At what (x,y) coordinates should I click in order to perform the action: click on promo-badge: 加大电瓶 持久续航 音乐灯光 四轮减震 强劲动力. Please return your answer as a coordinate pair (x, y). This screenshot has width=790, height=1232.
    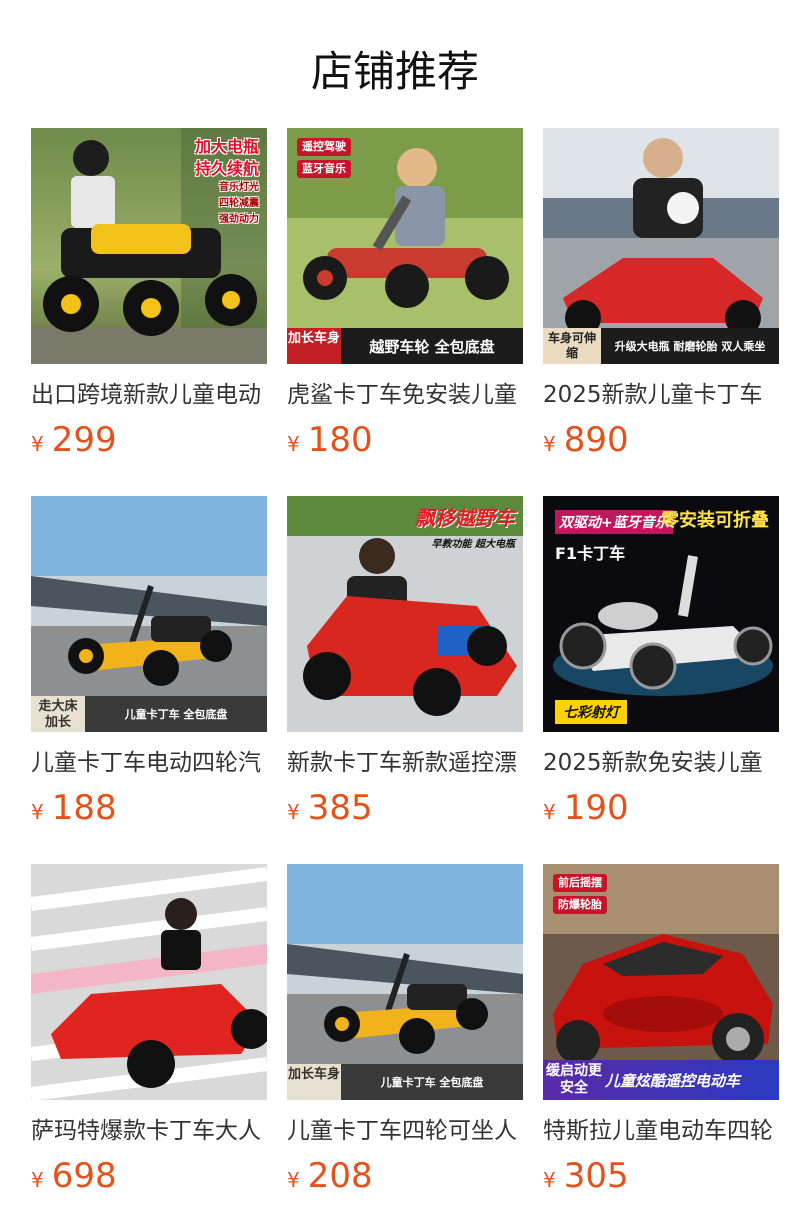
    Looking at the image, I should click on (227, 182).